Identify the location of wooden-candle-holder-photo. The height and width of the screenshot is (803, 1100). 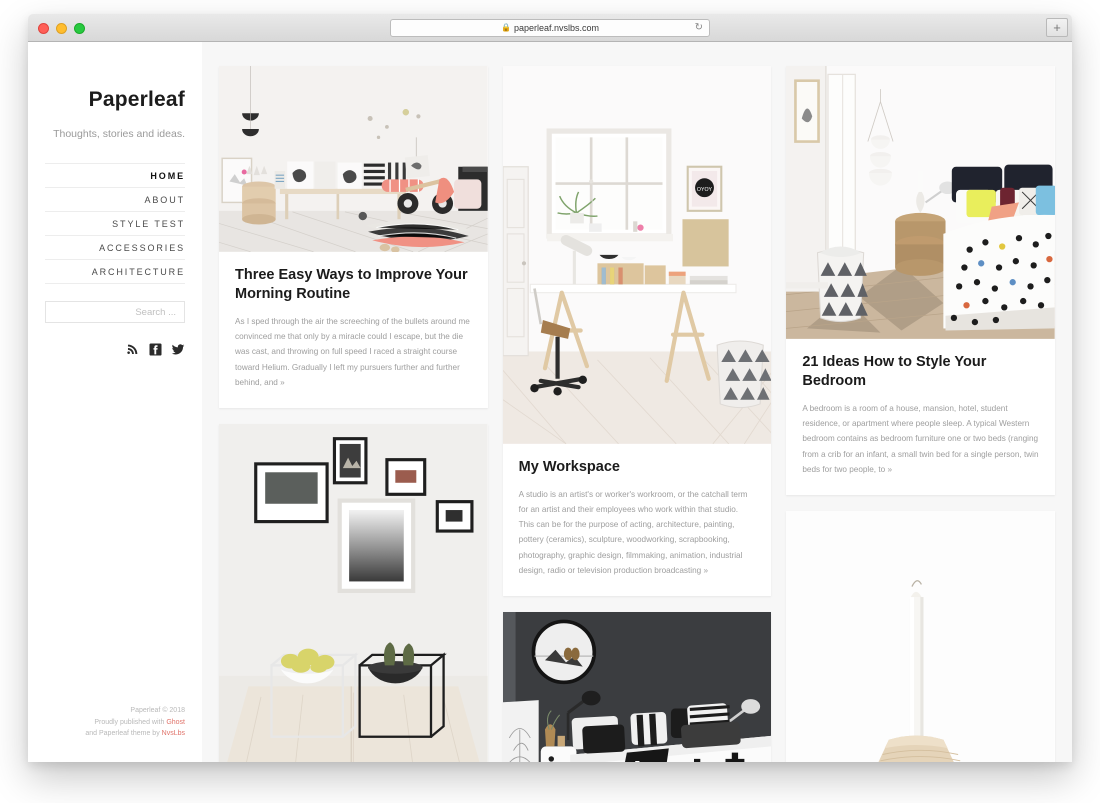
(921, 636).